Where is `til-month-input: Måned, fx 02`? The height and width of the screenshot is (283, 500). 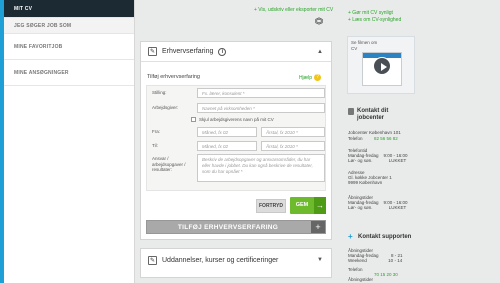 til-month-input: Måned, fx 02 is located at coordinates (227, 146).